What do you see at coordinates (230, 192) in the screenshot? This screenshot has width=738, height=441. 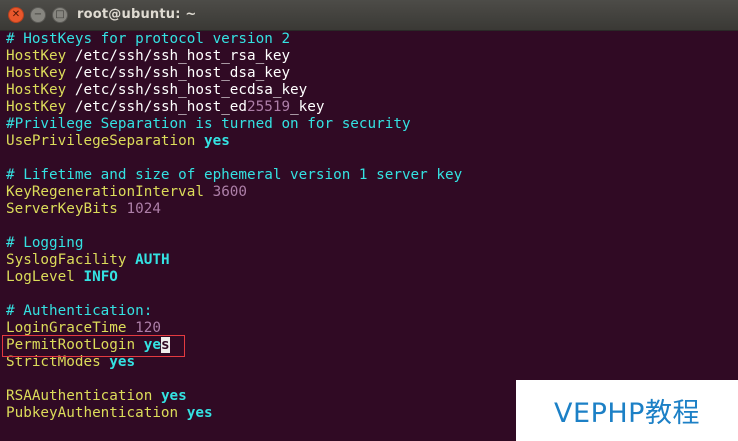 I see `terminal-text-segment: 3600` at bounding box center [230, 192].